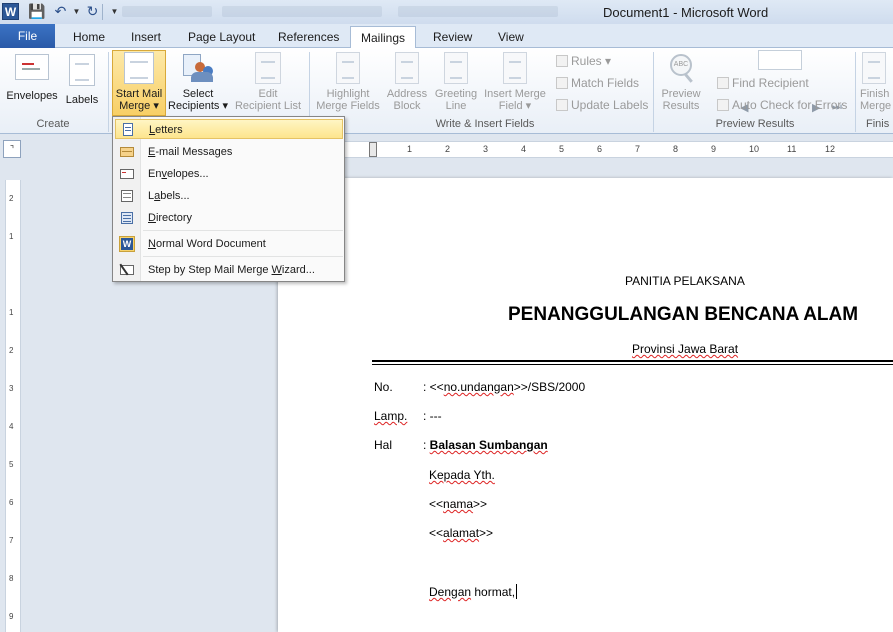  Describe the element at coordinates (755, 124) in the screenshot. I see `group-label-preview-results: Preview Results` at that location.